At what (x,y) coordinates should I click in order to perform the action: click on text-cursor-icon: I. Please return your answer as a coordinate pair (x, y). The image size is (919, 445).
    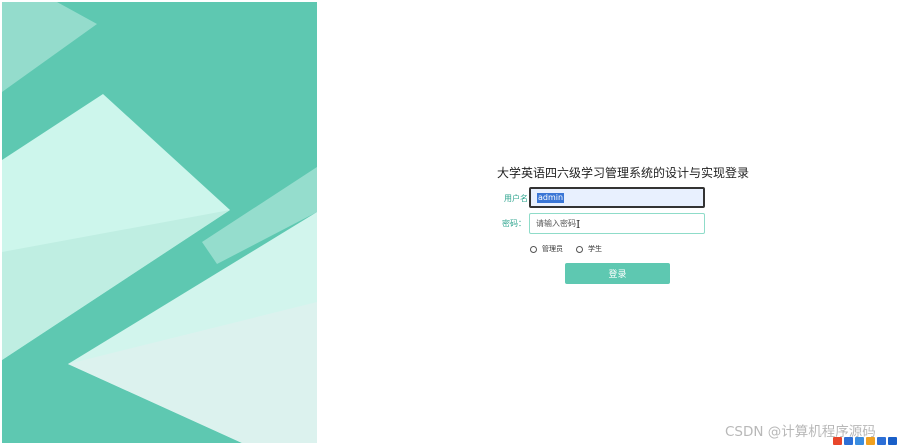
    Looking at the image, I should click on (578, 224).